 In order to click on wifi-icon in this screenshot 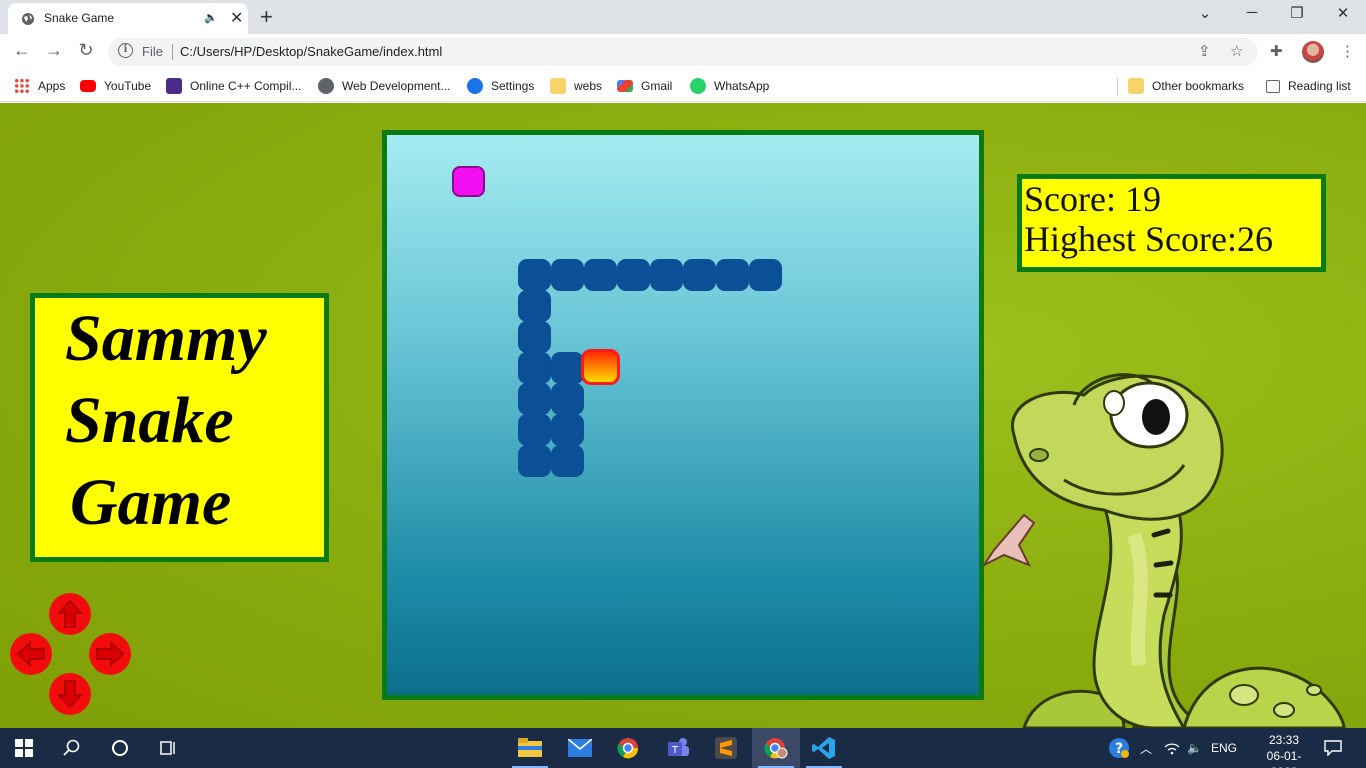, I will do `click(1172, 748)`.